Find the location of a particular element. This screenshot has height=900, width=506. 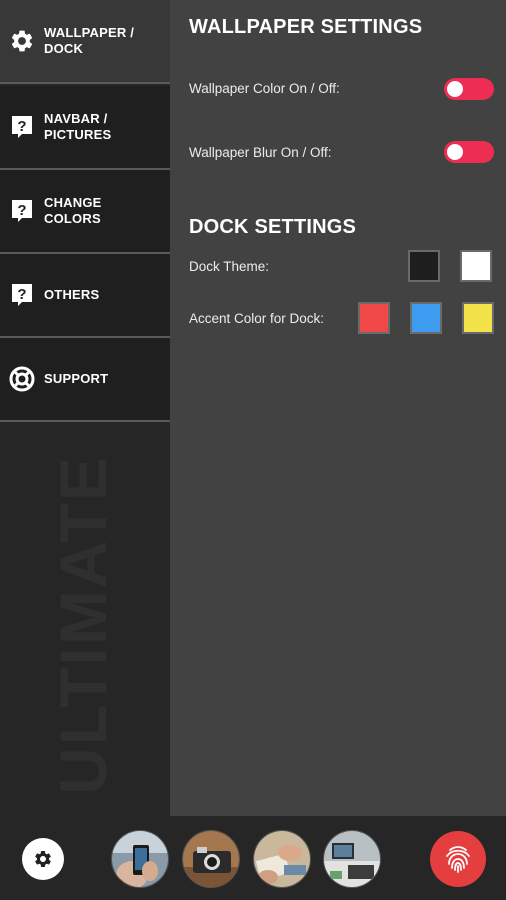

settings-button is located at coordinates (43, 859).